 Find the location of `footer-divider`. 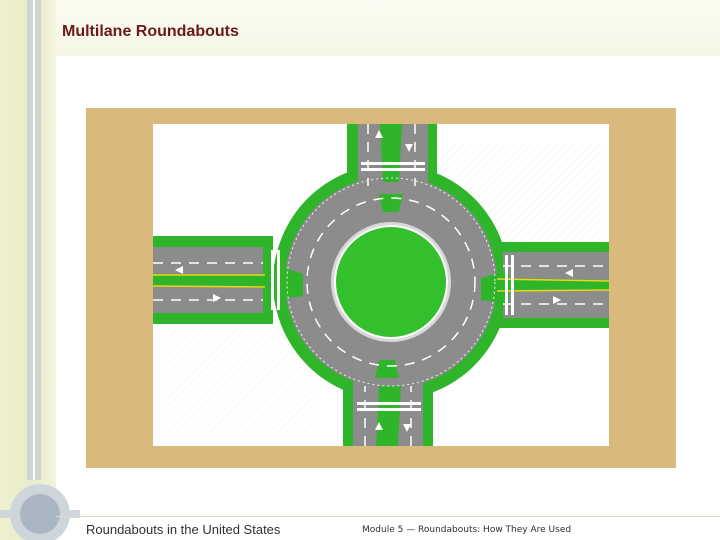

footer-divider is located at coordinates (388, 516).